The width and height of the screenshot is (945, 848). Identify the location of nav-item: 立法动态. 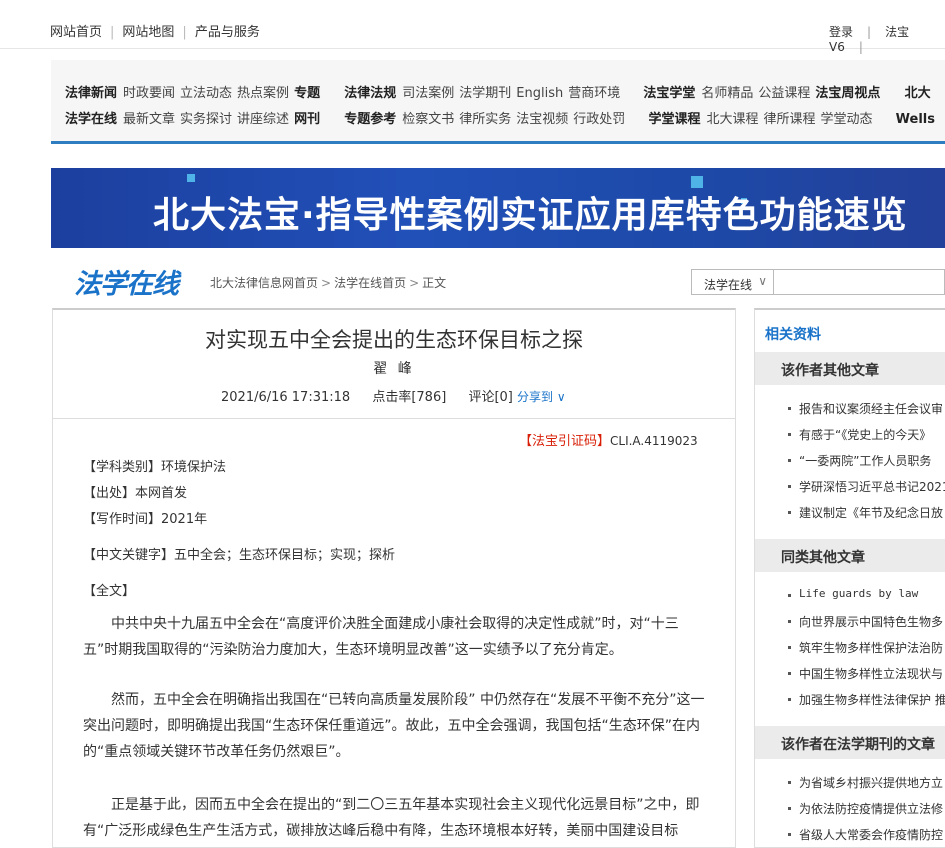
(206, 93).